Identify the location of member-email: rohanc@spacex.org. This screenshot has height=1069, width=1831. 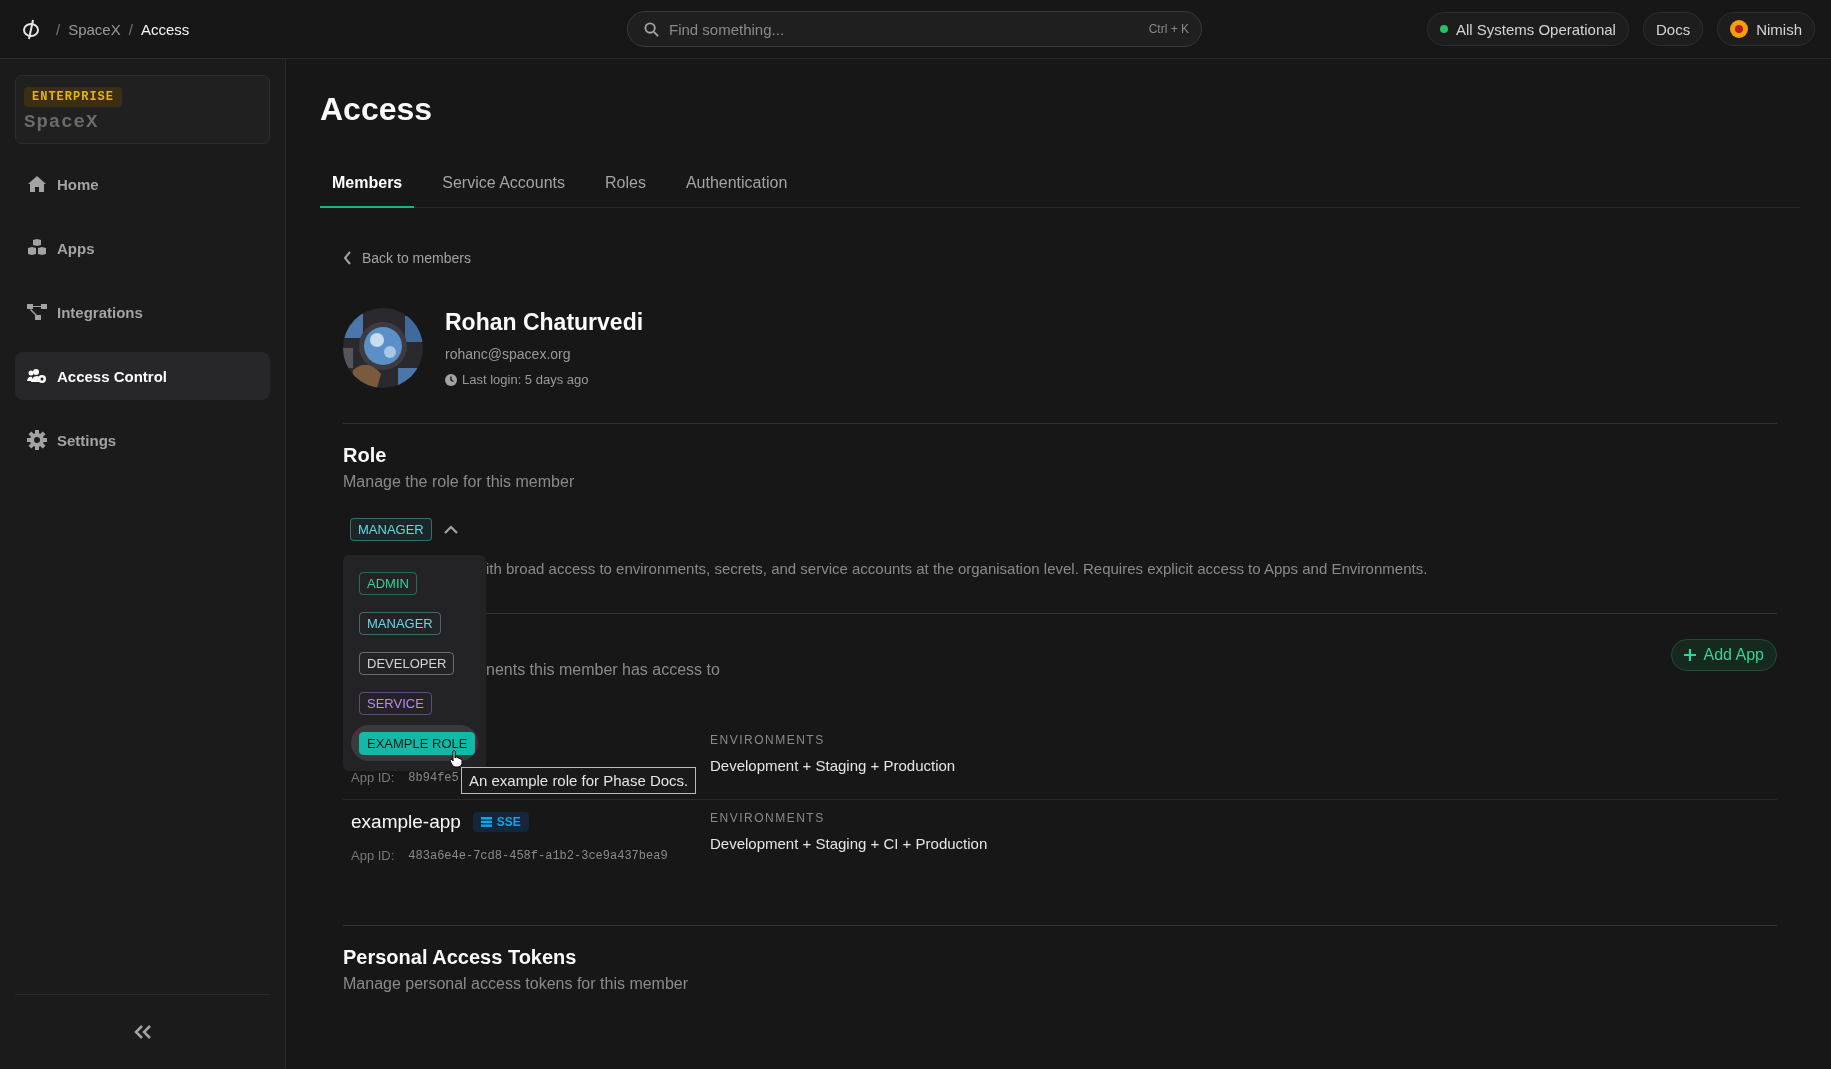
(508, 354).